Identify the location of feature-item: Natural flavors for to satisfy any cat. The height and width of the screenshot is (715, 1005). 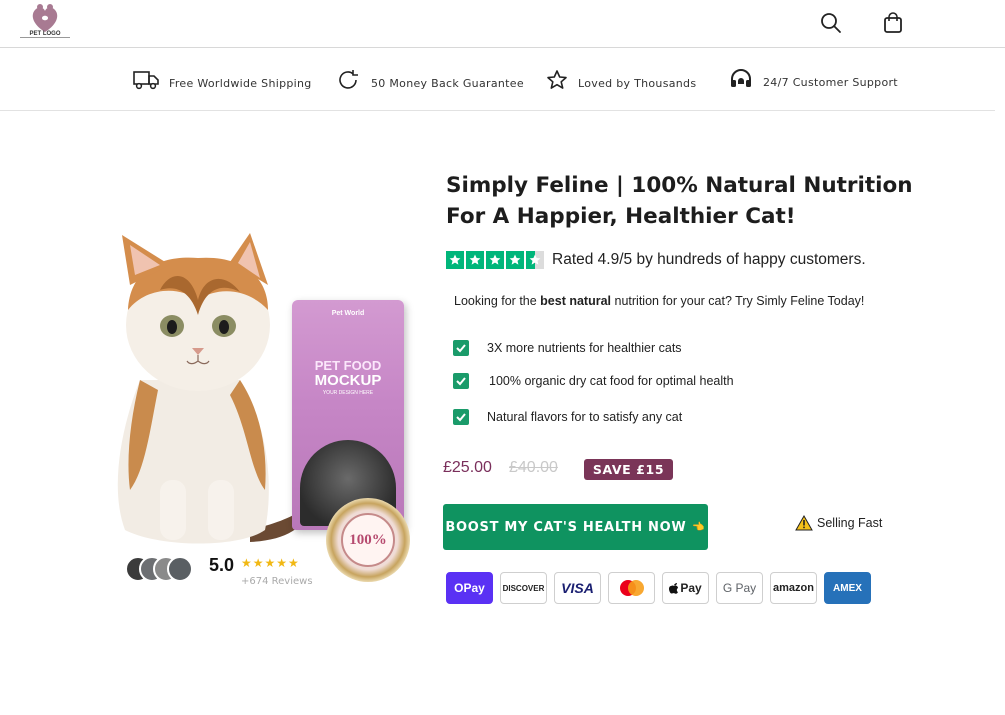
(567, 417).